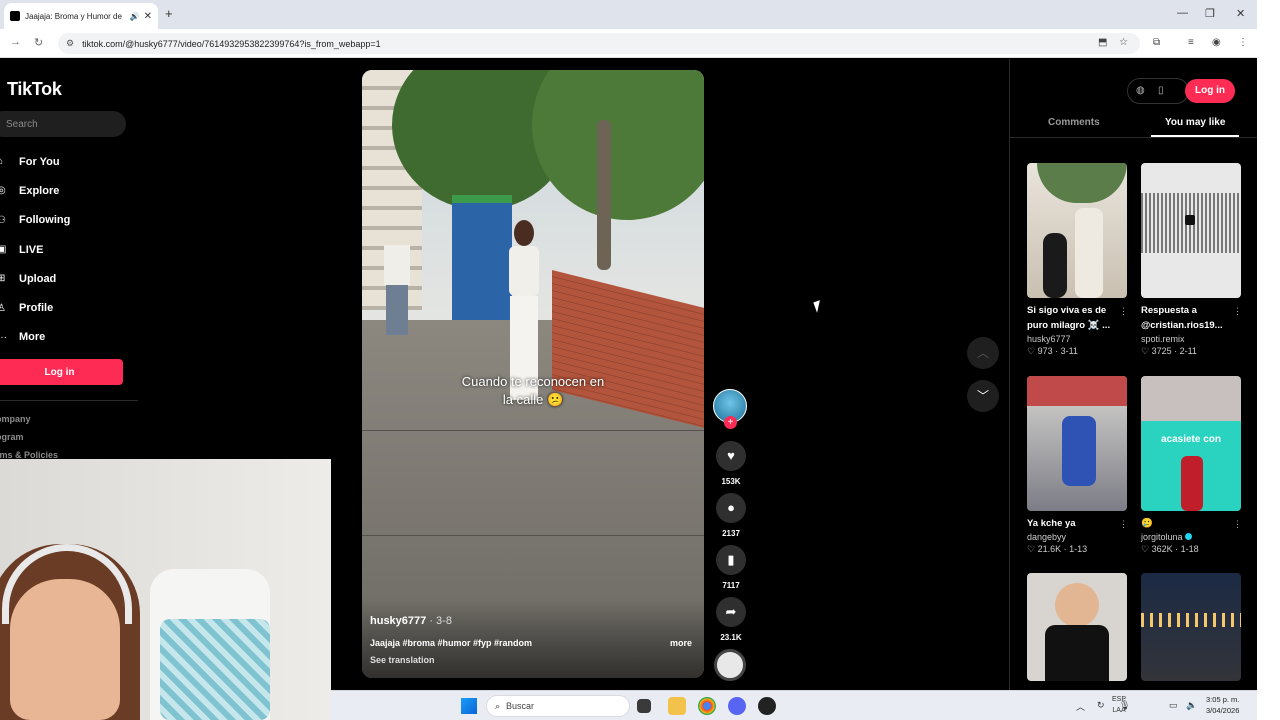 The width and height of the screenshot is (1280, 720). Describe the element at coordinates (70, 43) in the screenshot. I see `site-info-icon: ⚙` at that location.